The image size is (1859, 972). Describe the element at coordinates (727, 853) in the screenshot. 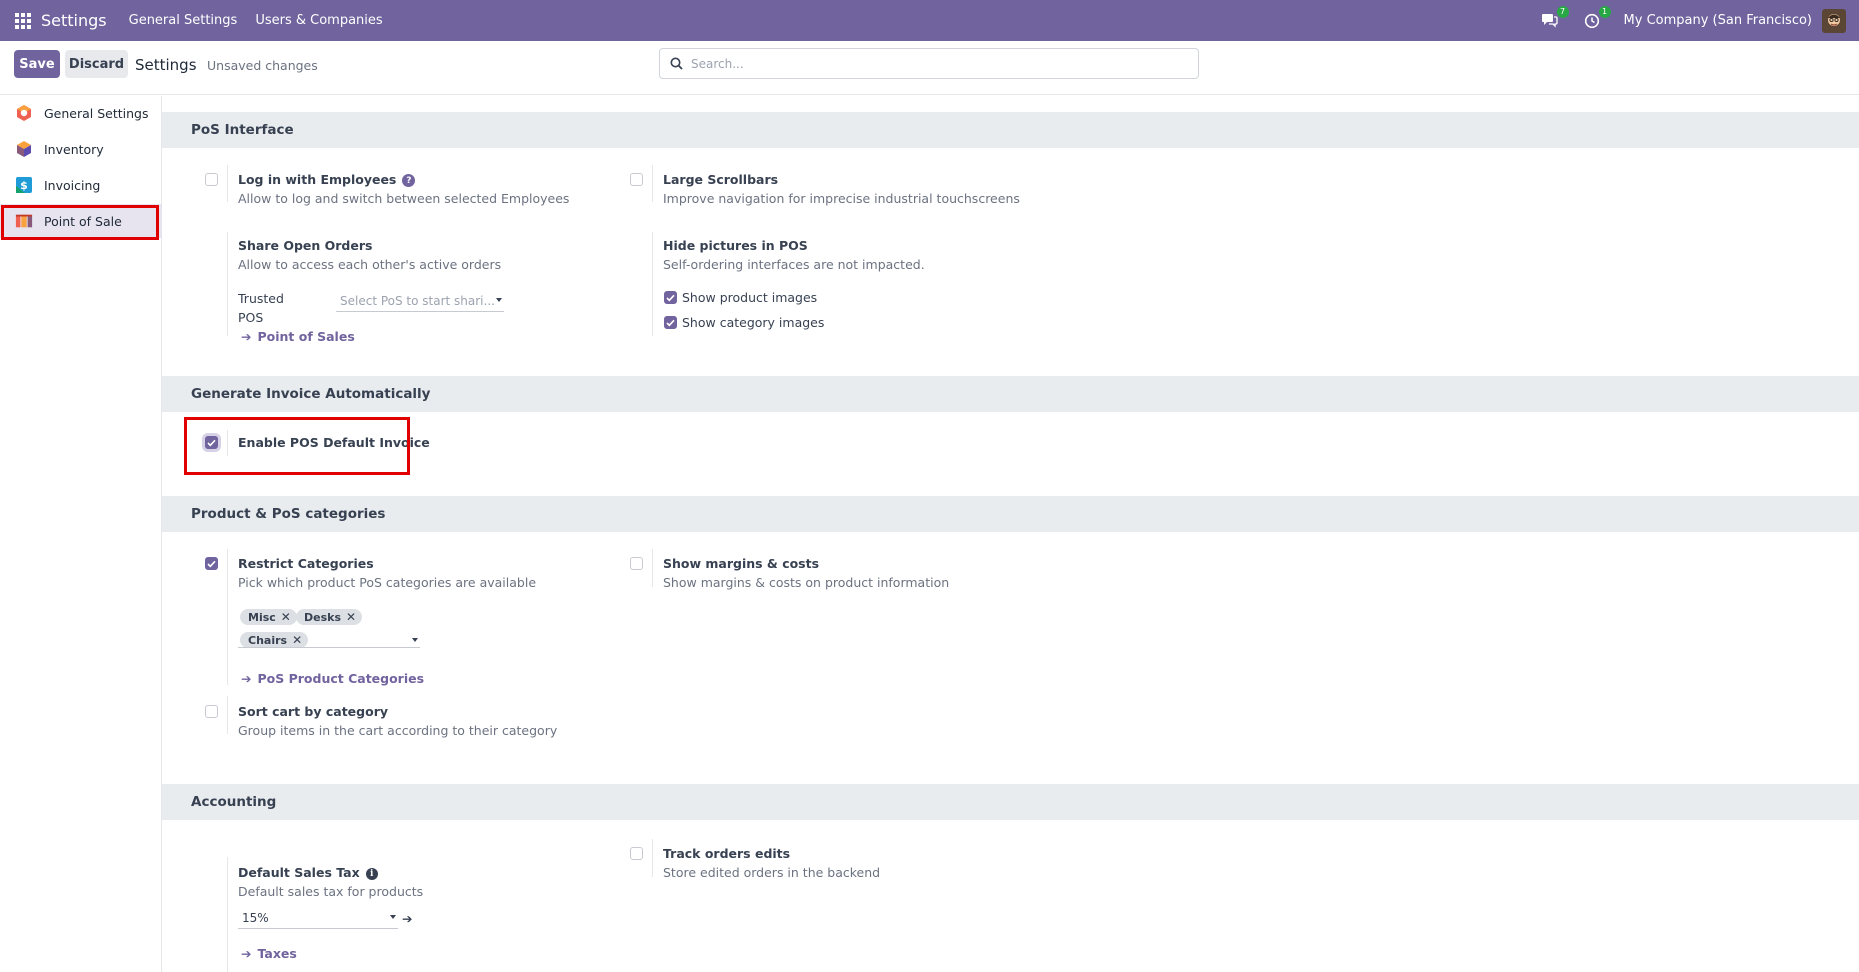

I see `track-orders-edits-title: Track orders edits` at that location.